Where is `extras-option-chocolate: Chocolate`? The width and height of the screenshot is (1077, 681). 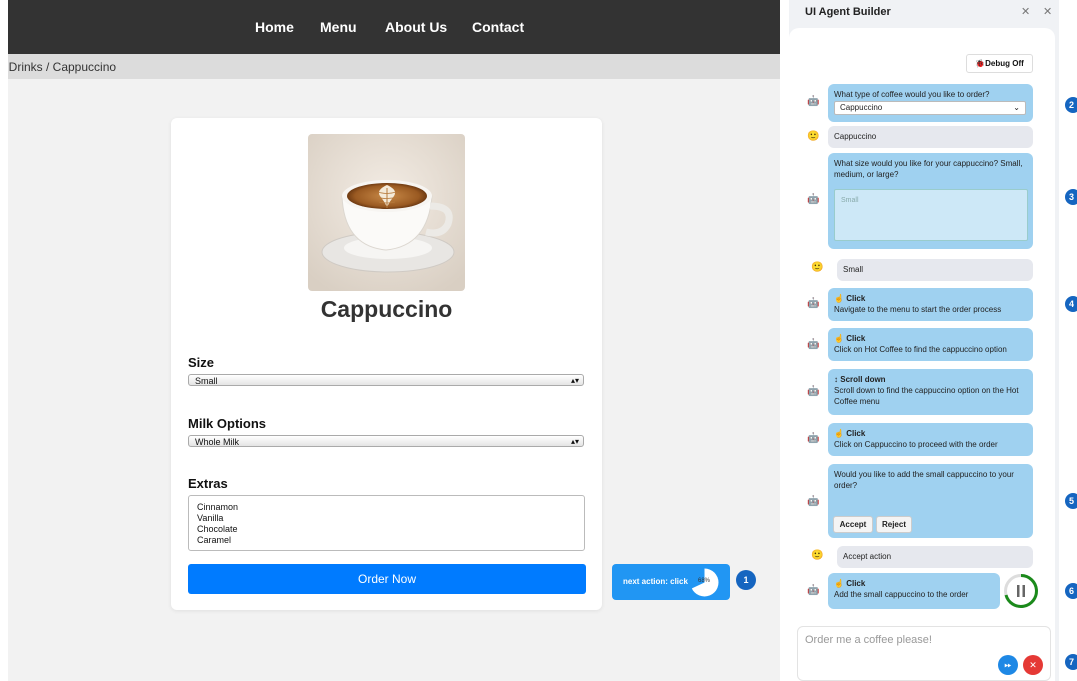 extras-option-chocolate: Chocolate is located at coordinates (386, 529).